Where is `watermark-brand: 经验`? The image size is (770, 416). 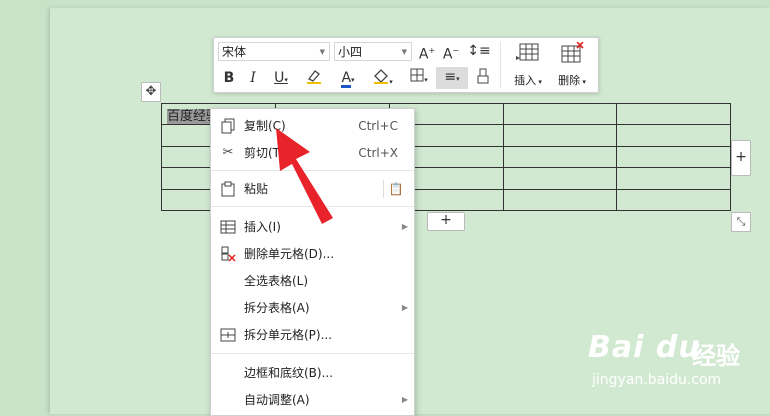 watermark-brand: 经验 is located at coordinates (716, 356).